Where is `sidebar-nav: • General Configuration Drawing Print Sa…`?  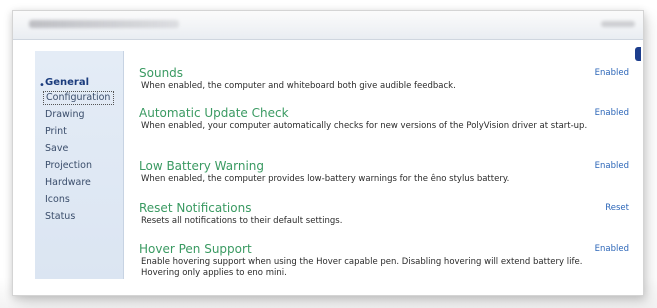
sidebar-nav: • General Configuration Drawing Print Sa… is located at coordinates (79, 165).